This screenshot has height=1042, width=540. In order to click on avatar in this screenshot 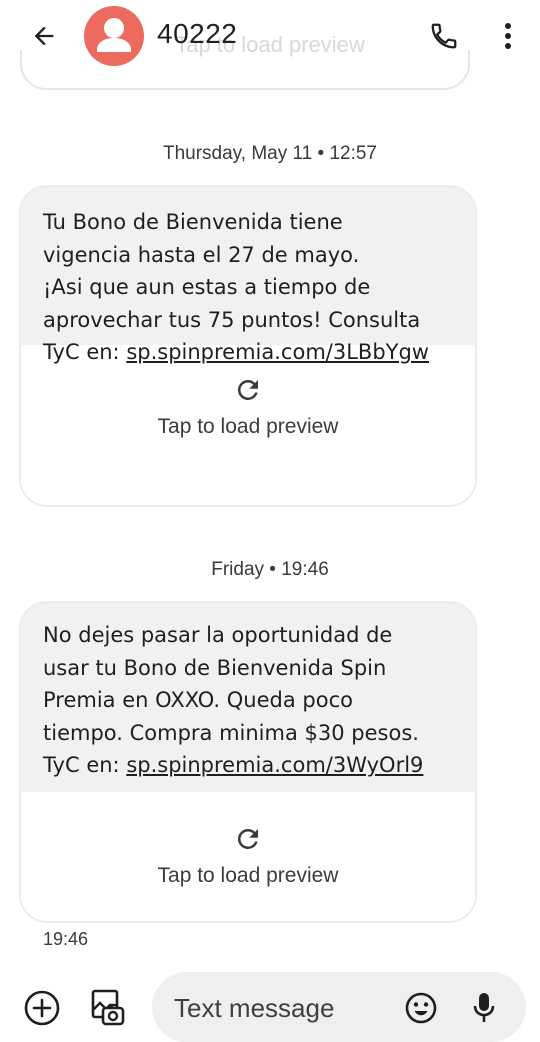, I will do `click(114, 36)`.